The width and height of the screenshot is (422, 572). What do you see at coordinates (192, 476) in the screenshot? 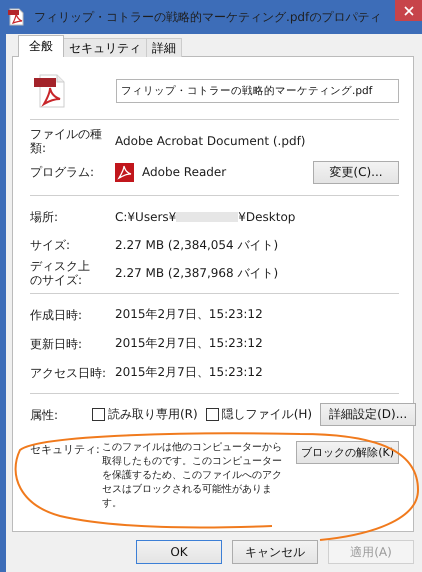
I see `security-warning-text: このファイルは他のコンピューターから取得したものです。このコンピューターを保護するため、このファイルへのアクセスはブロックされる可能性があります。` at bounding box center [192, 476].